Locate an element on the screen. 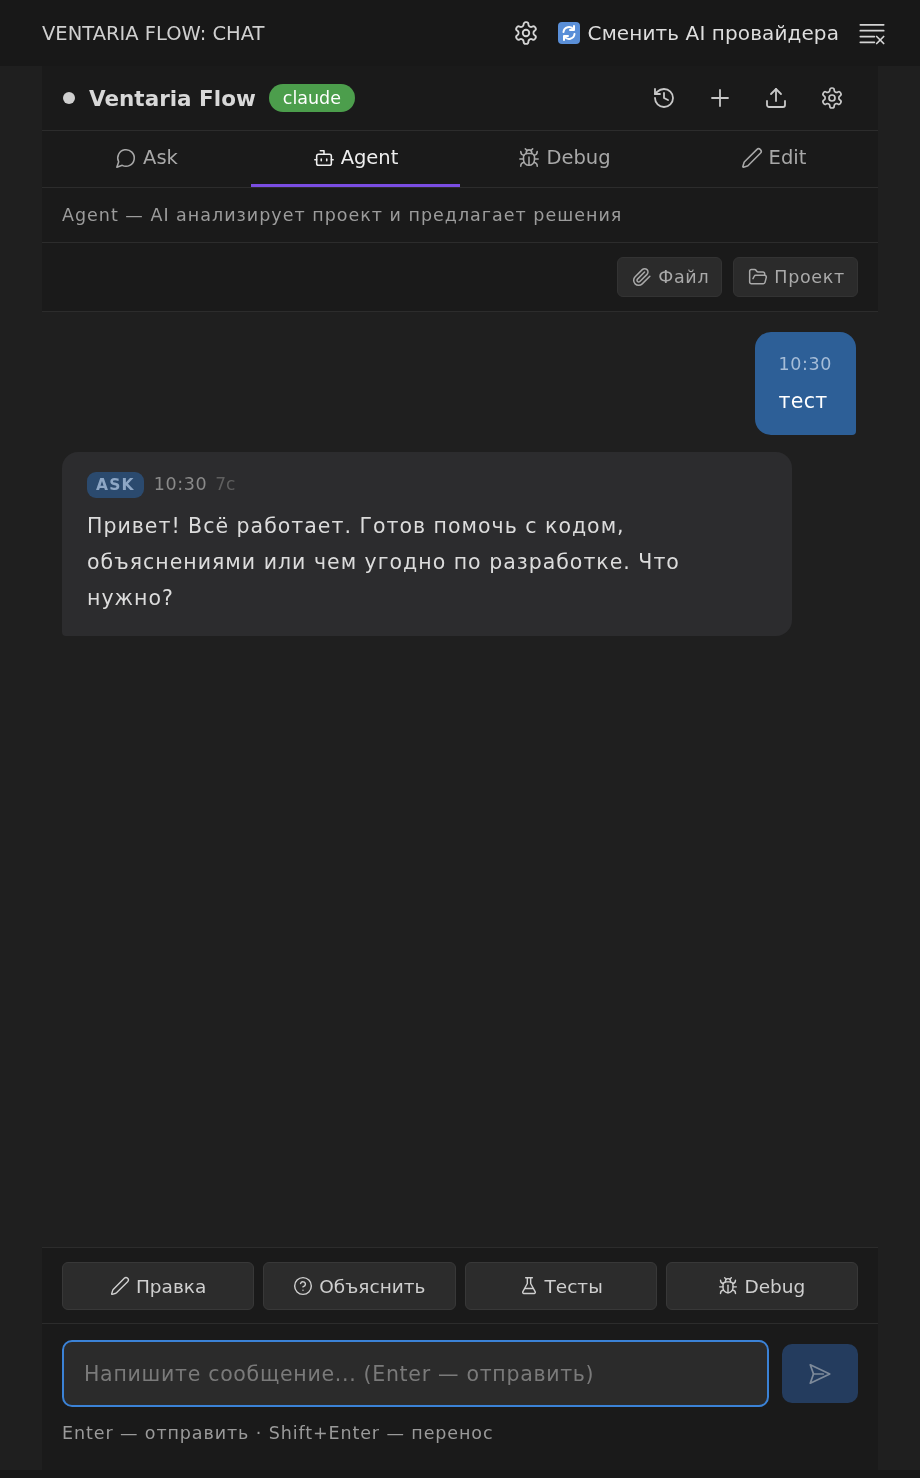 Image resolution: width=920 pixels, height=1478 pixels. speech-bubble-icon is located at coordinates (126, 157).